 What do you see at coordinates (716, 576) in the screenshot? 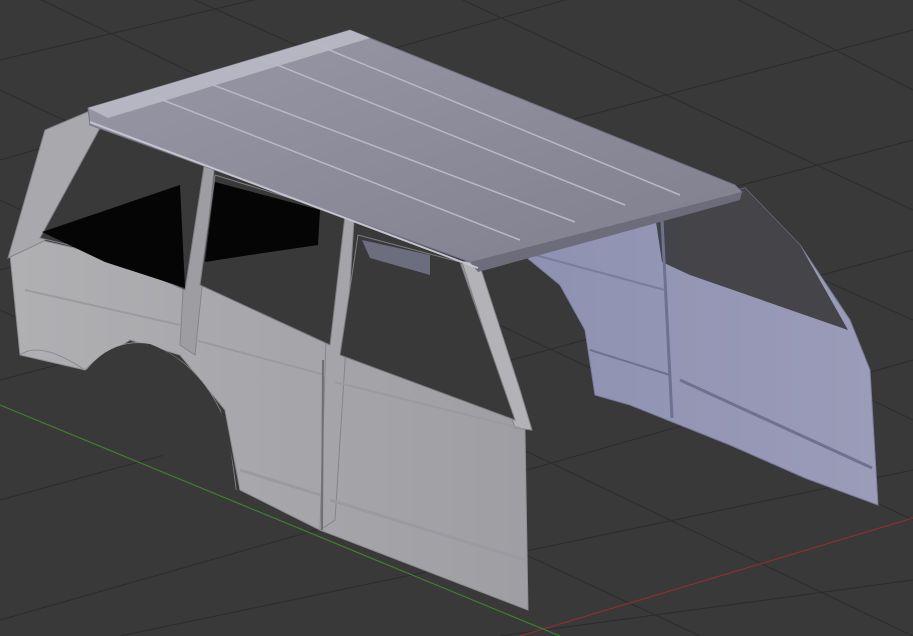
I see `x-axis-line` at bounding box center [716, 576].